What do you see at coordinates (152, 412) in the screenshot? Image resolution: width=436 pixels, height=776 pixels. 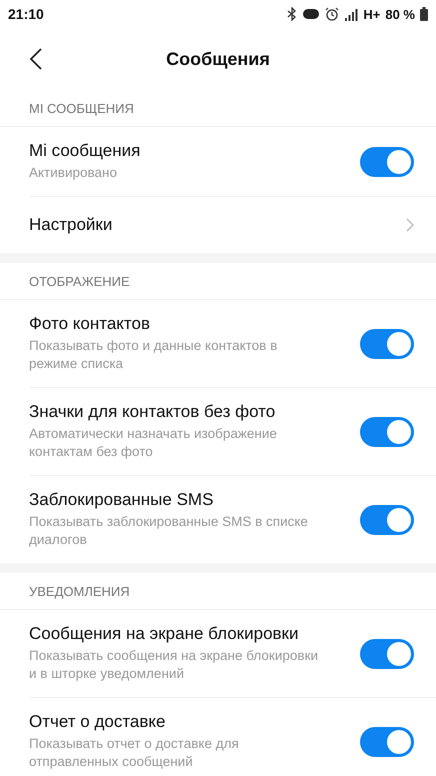 I see `setting-title: Значки для контактов без фото` at bounding box center [152, 412].